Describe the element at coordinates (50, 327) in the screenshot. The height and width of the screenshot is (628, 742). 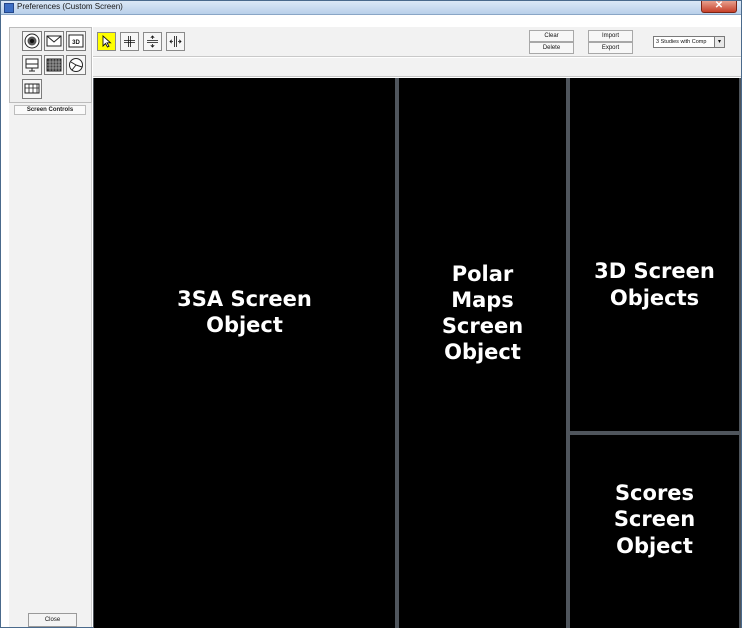
I see `left-panel: 3D Screen Controls Close` at that location.